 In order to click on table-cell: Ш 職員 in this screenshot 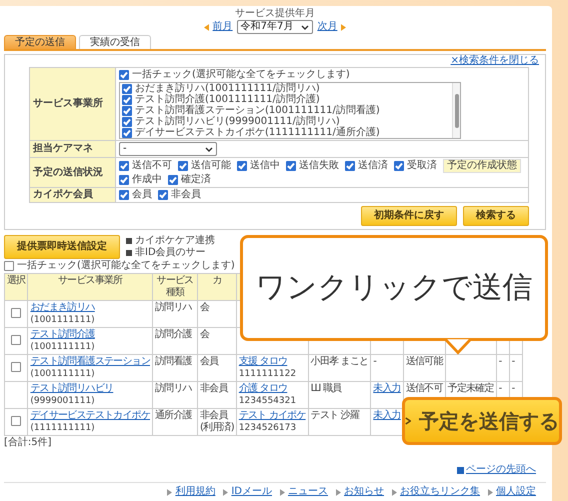, I will do `click(326, 388)`.